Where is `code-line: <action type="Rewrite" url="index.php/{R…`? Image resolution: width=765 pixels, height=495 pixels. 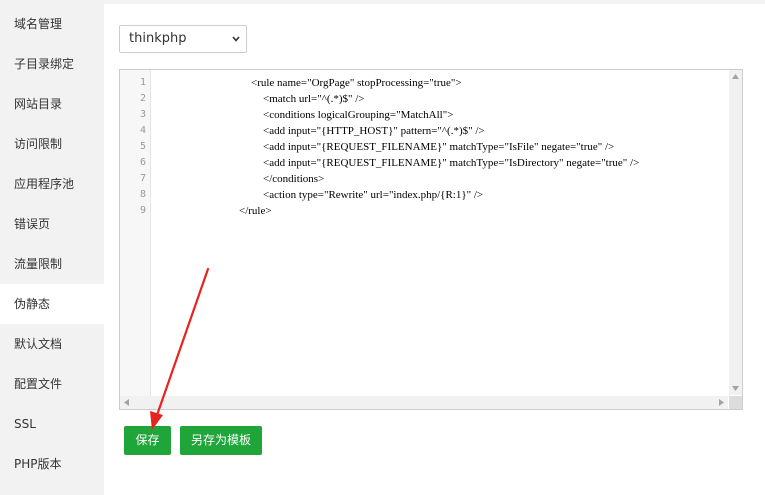 code-line: <action type="Rewrite" url="index.php/{R… is located at coordinates (373, 195).